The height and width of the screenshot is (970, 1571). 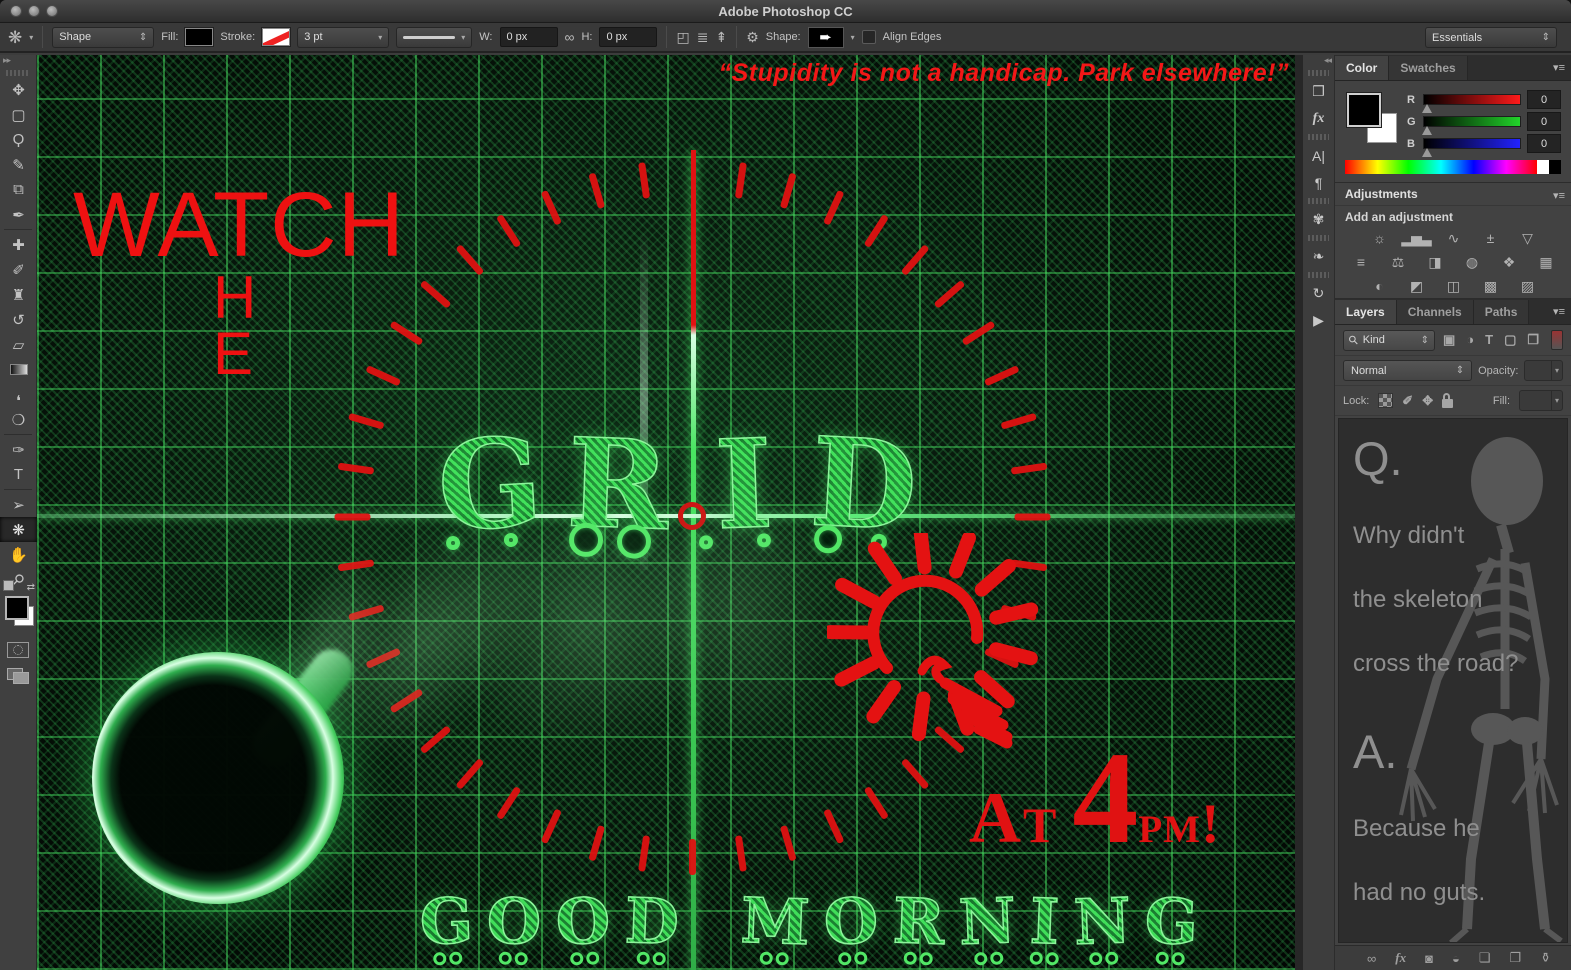 What do you see at coordinates (1543, 370) in the screenshot?
I see `opacity-input: ▾` at bounding box center [1543, 370].